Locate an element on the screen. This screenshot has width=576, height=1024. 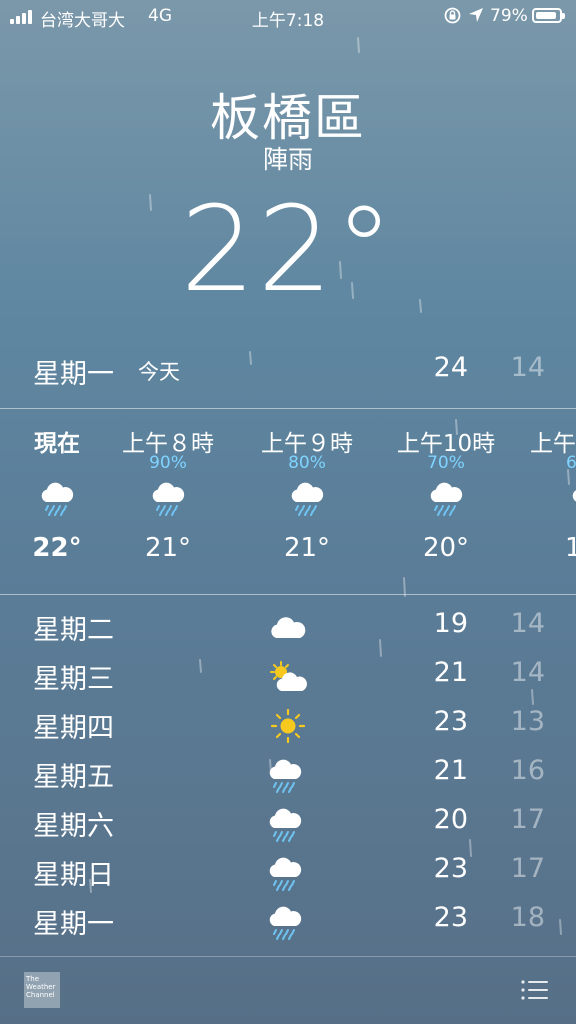
hour-label: 上午８時 is located at coordinates (168, 444).